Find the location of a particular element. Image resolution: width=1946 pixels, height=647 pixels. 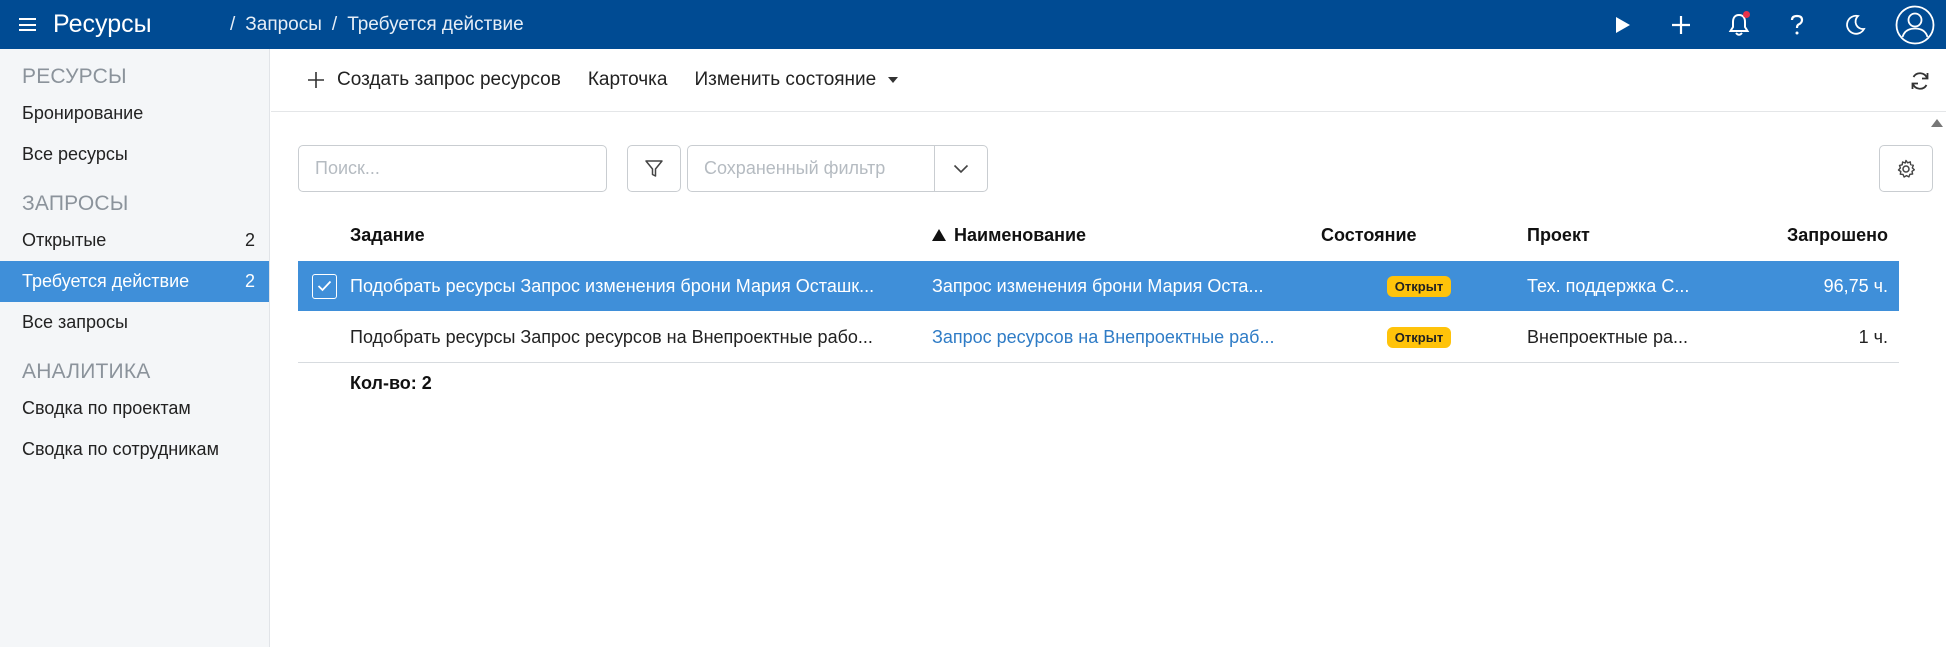

change-state-dropdown: Изменить состояние is located at coordinates (796, 80).